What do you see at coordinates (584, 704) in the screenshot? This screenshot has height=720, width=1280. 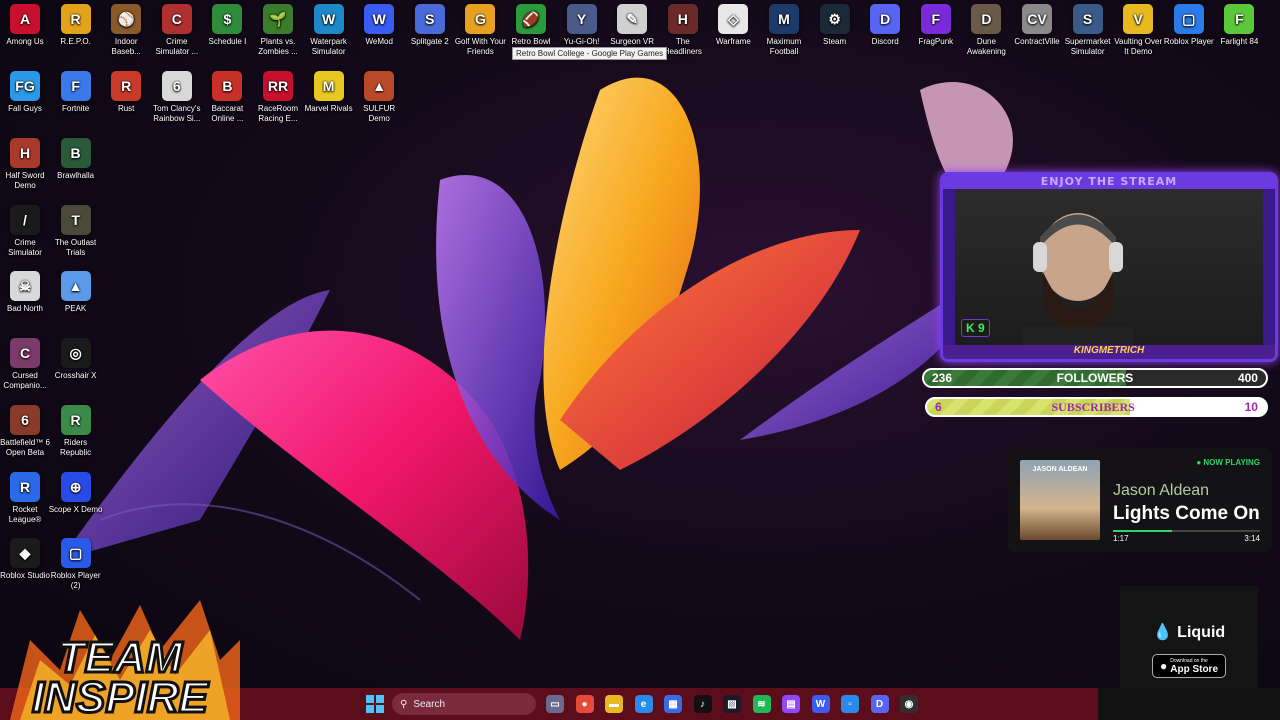 I see `chrome-icon: ●` at bounding box center [584, 704].